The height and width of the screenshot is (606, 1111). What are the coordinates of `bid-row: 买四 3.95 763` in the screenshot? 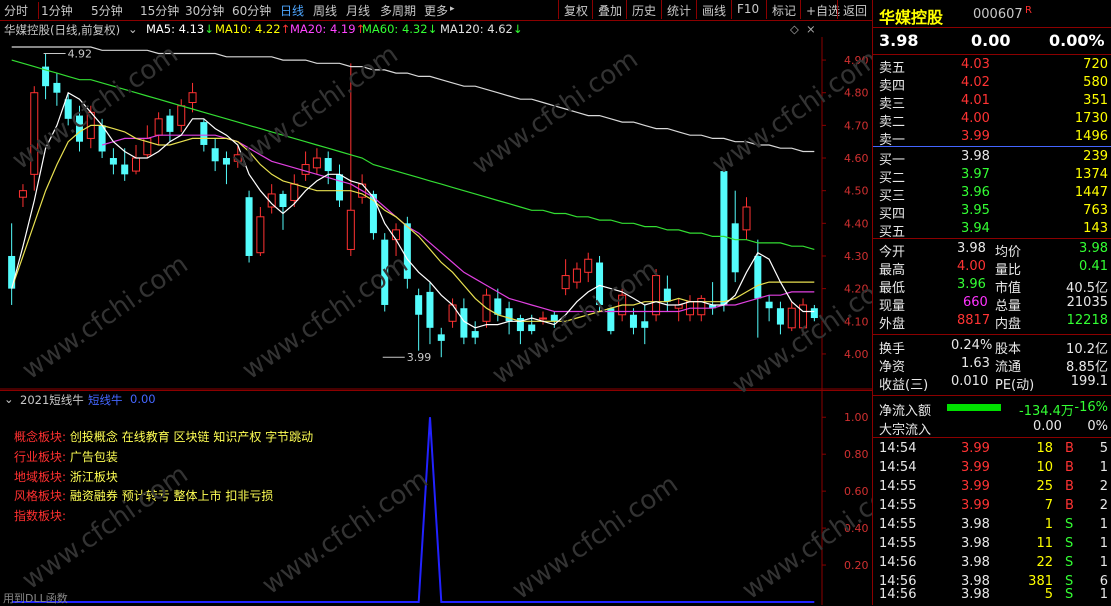 It's located at (993, 212).